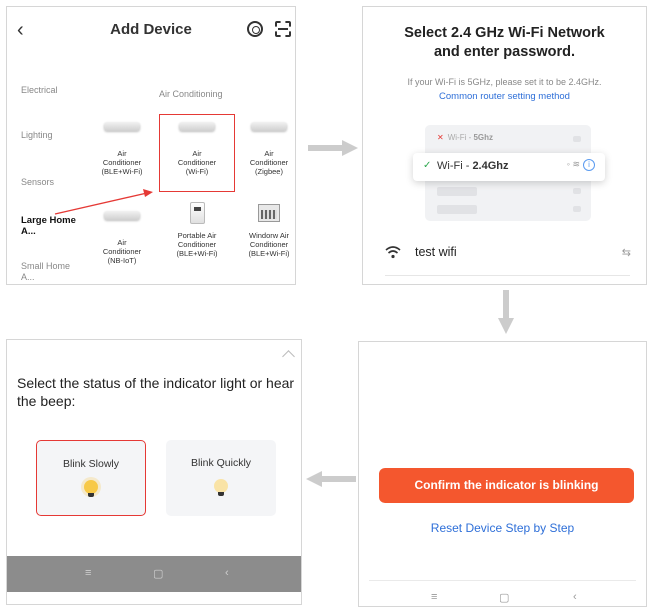  I want to click on flow-arrow-right, so click(333, 148).